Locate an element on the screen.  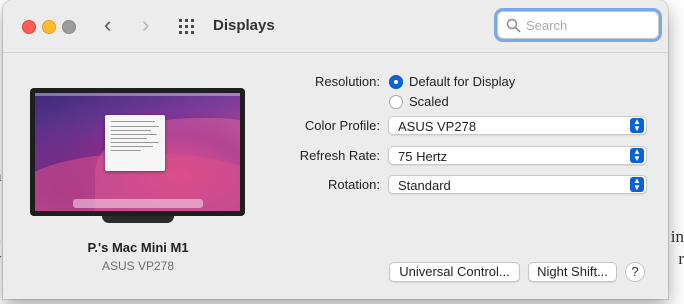
background-text-fragment: a is located at coordinates (0, 236).